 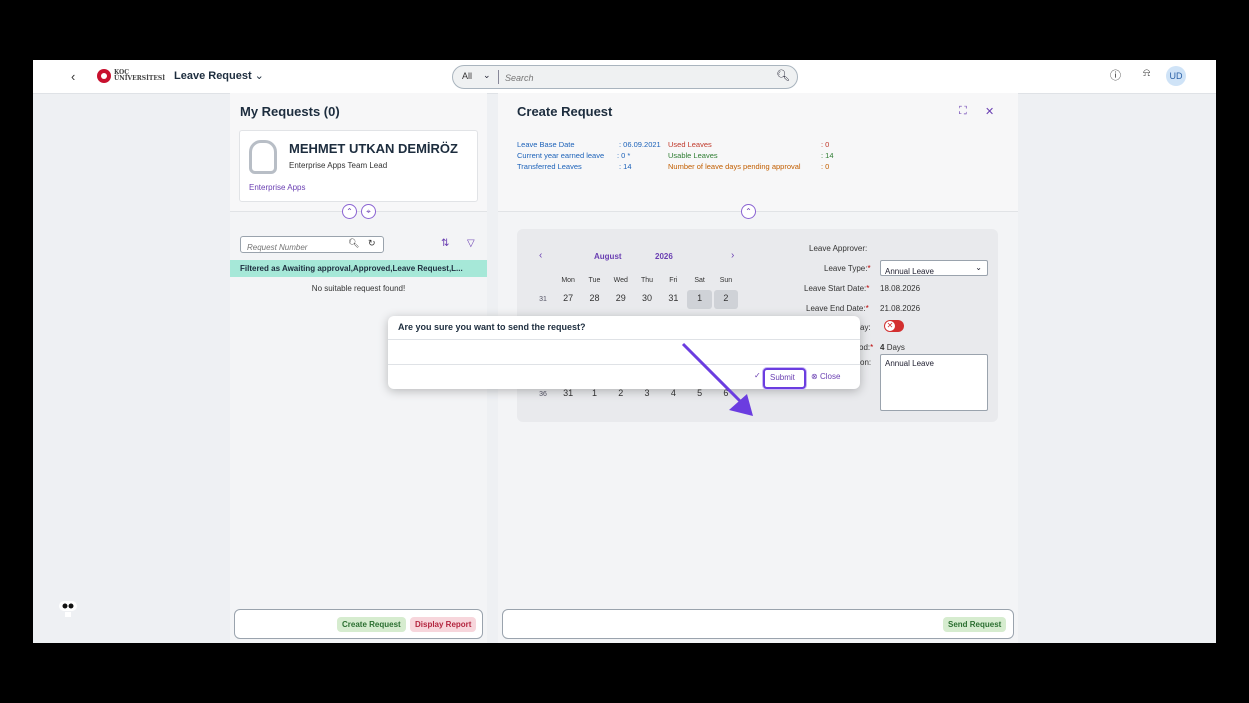 I want to click on university-logo: KOÇ ÜNİVERSİTESİ, so click(x=131, y=76).